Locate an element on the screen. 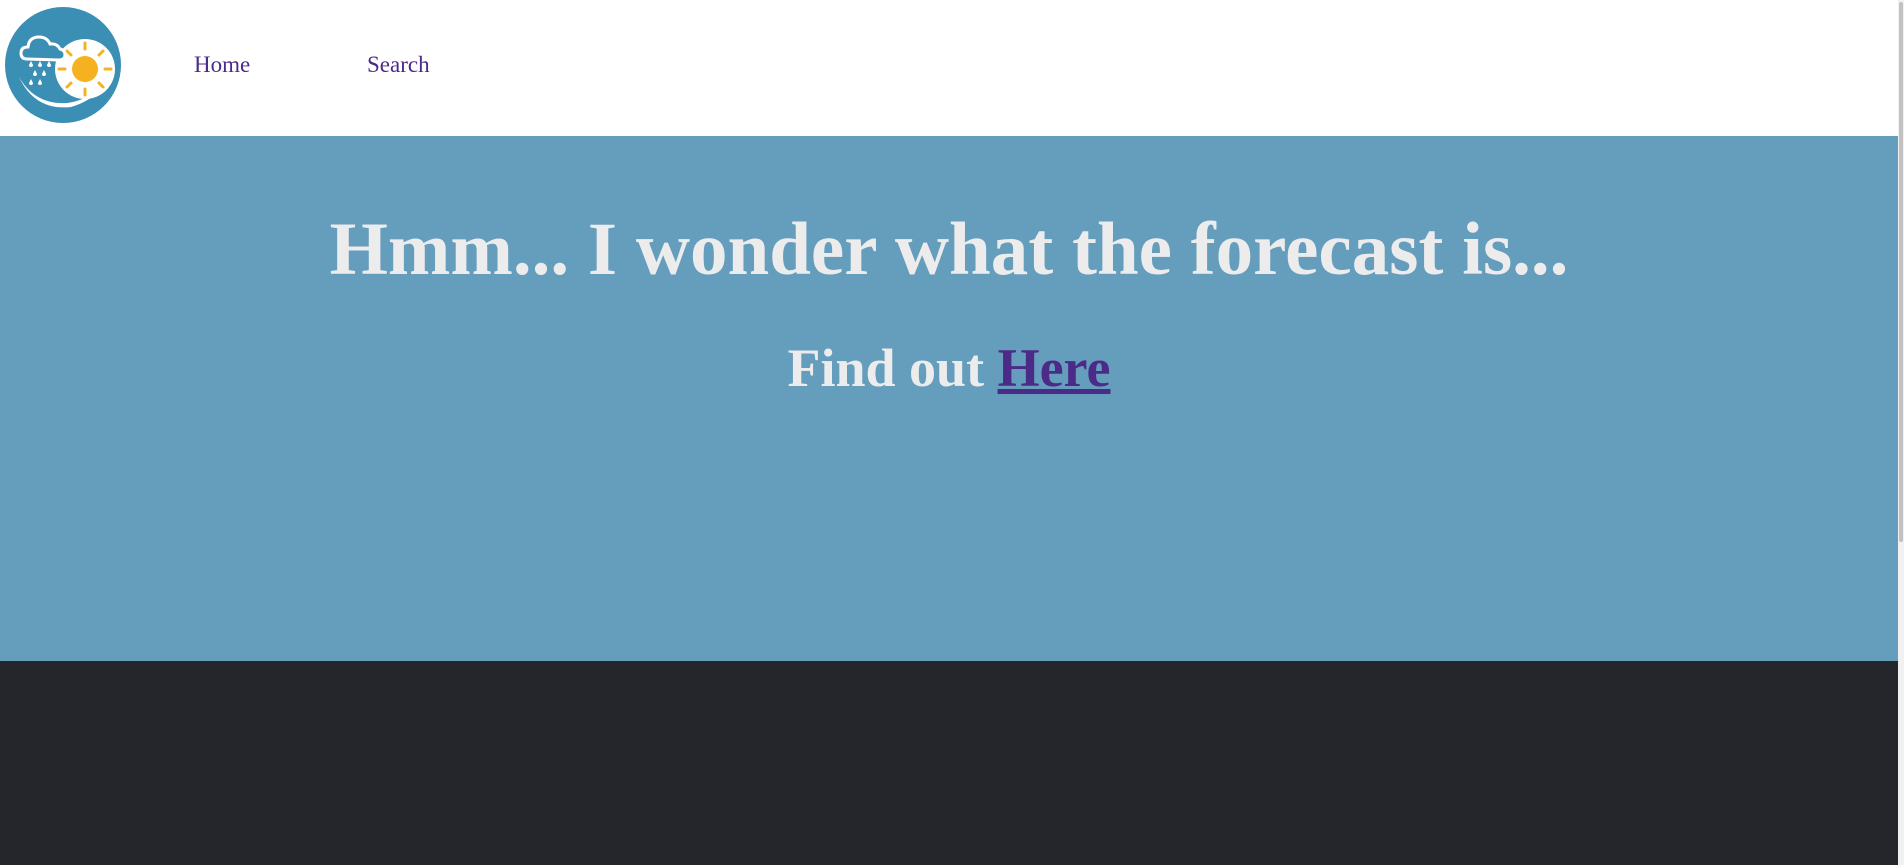 The image size is (1904, 865). nav-link-search: Search is located at coordinates (398, 65).